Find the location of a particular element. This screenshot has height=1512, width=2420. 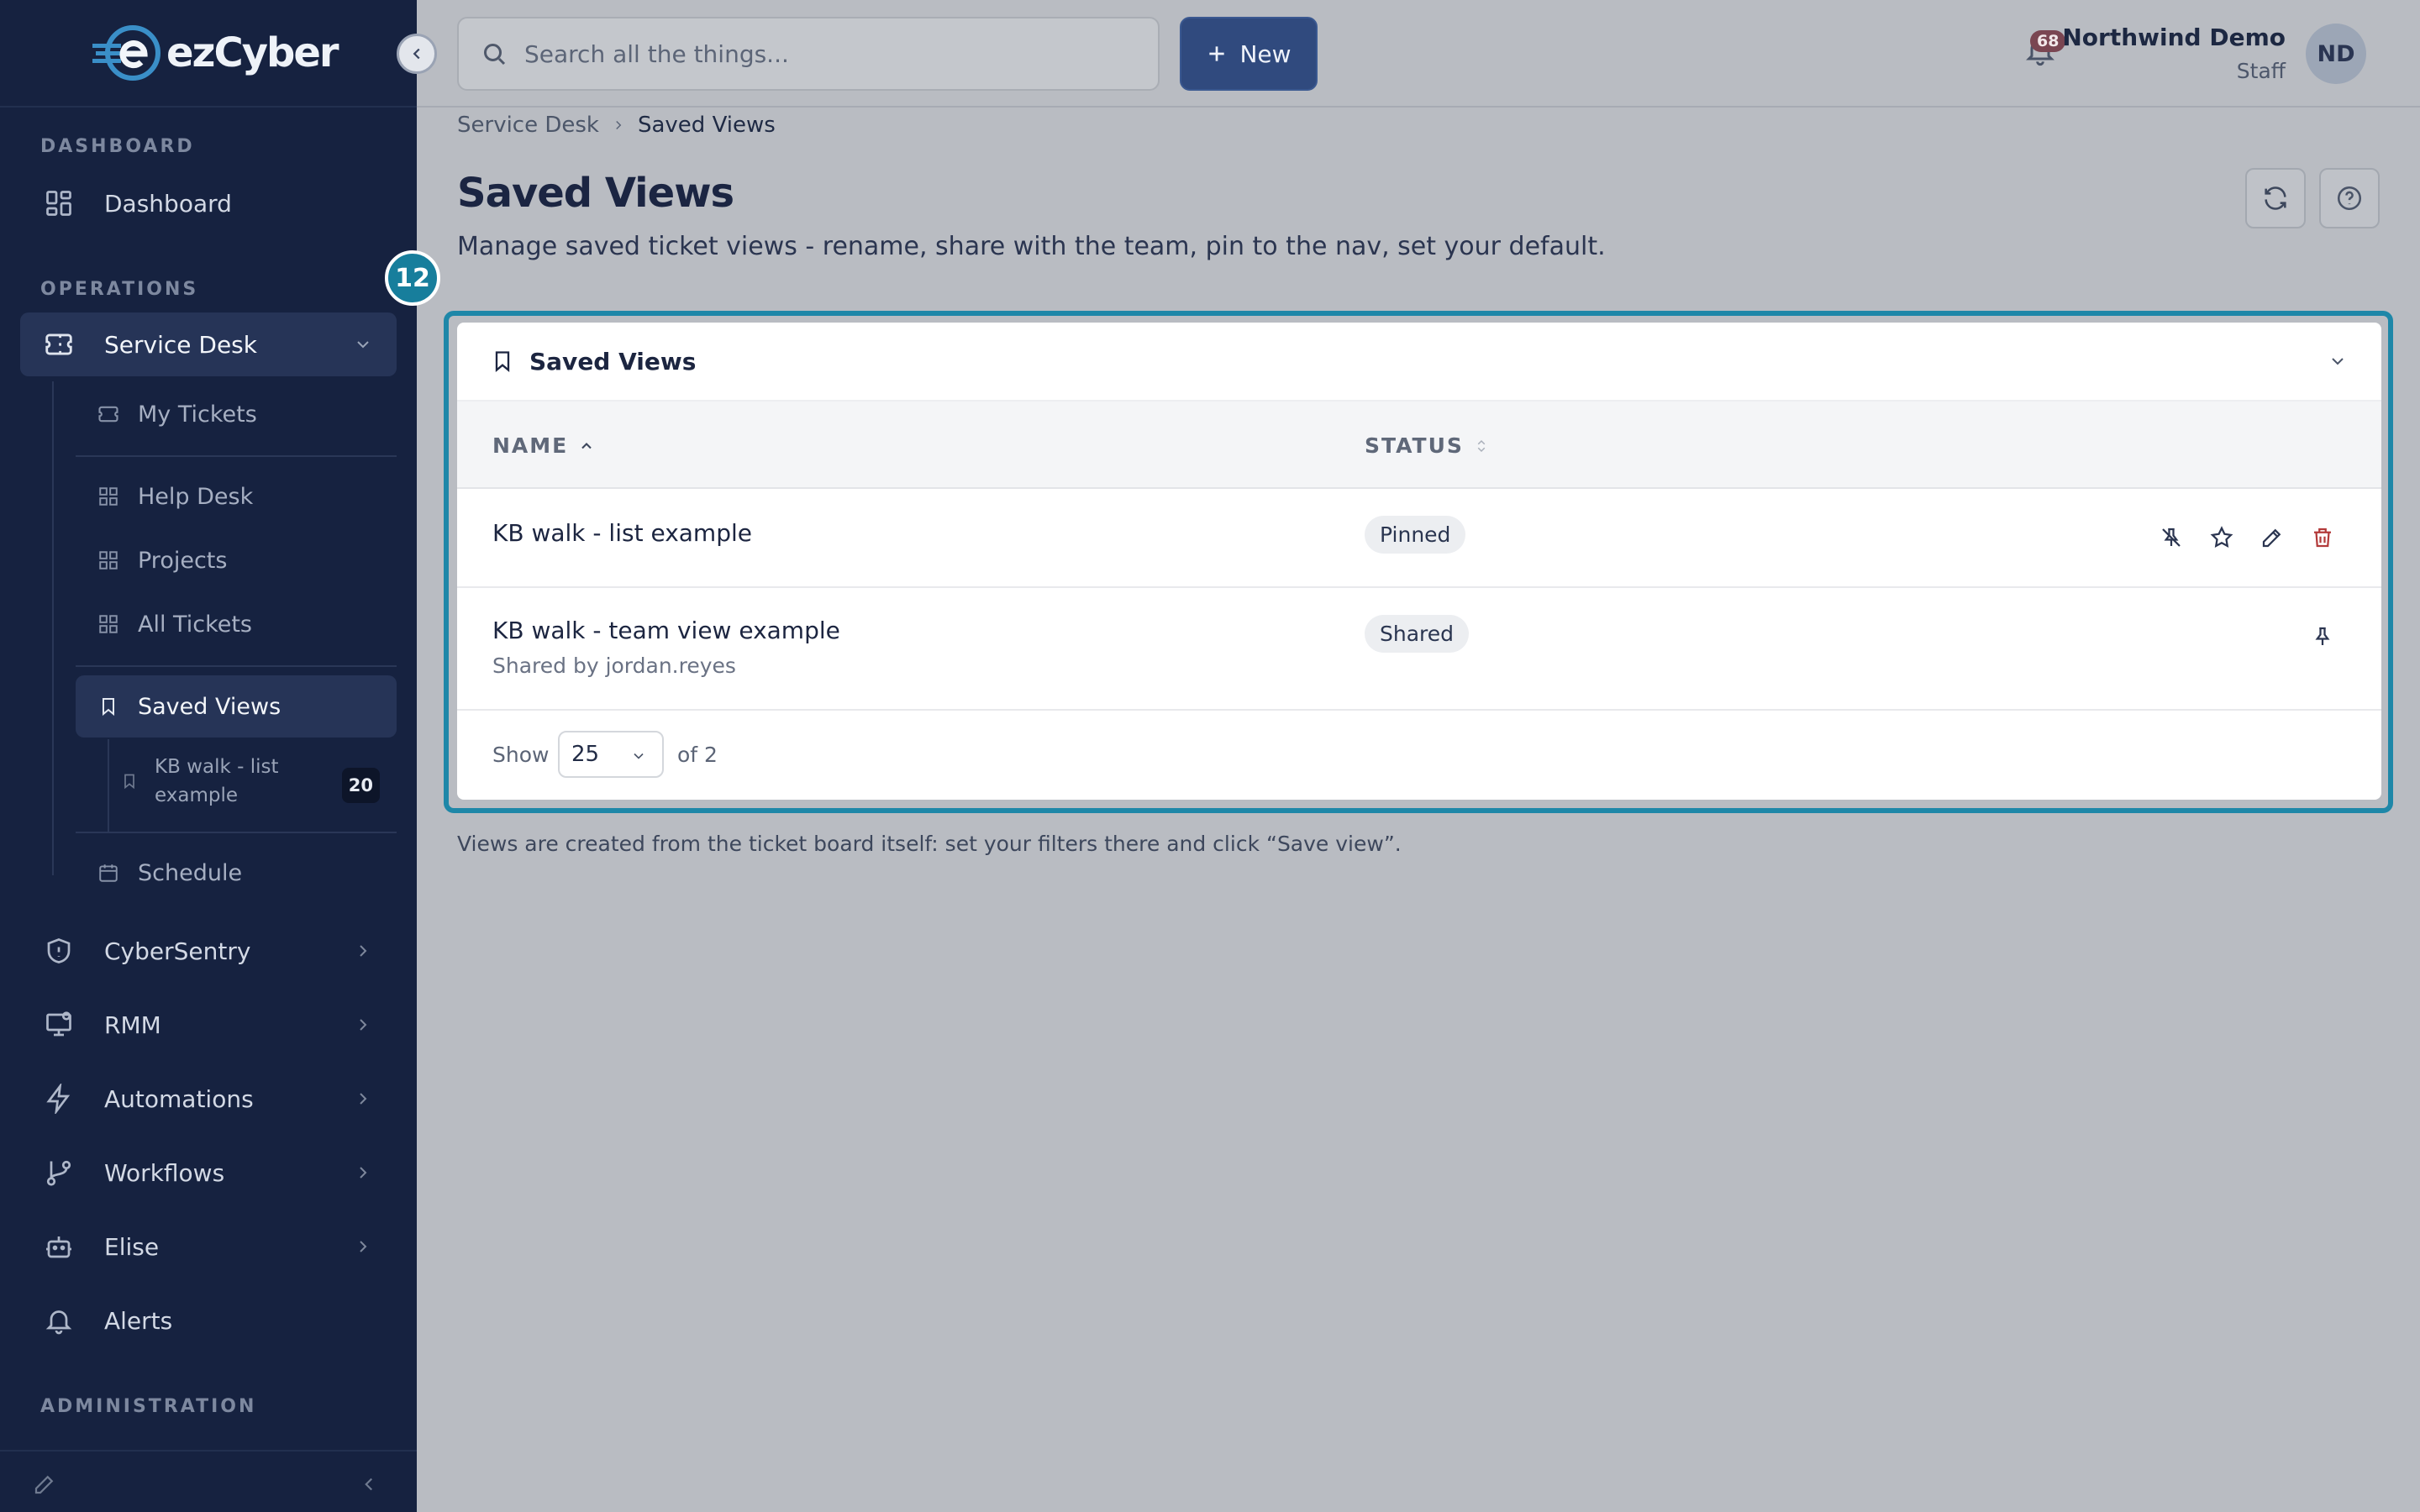

ticket-icon is located at coordinates (58, 344).